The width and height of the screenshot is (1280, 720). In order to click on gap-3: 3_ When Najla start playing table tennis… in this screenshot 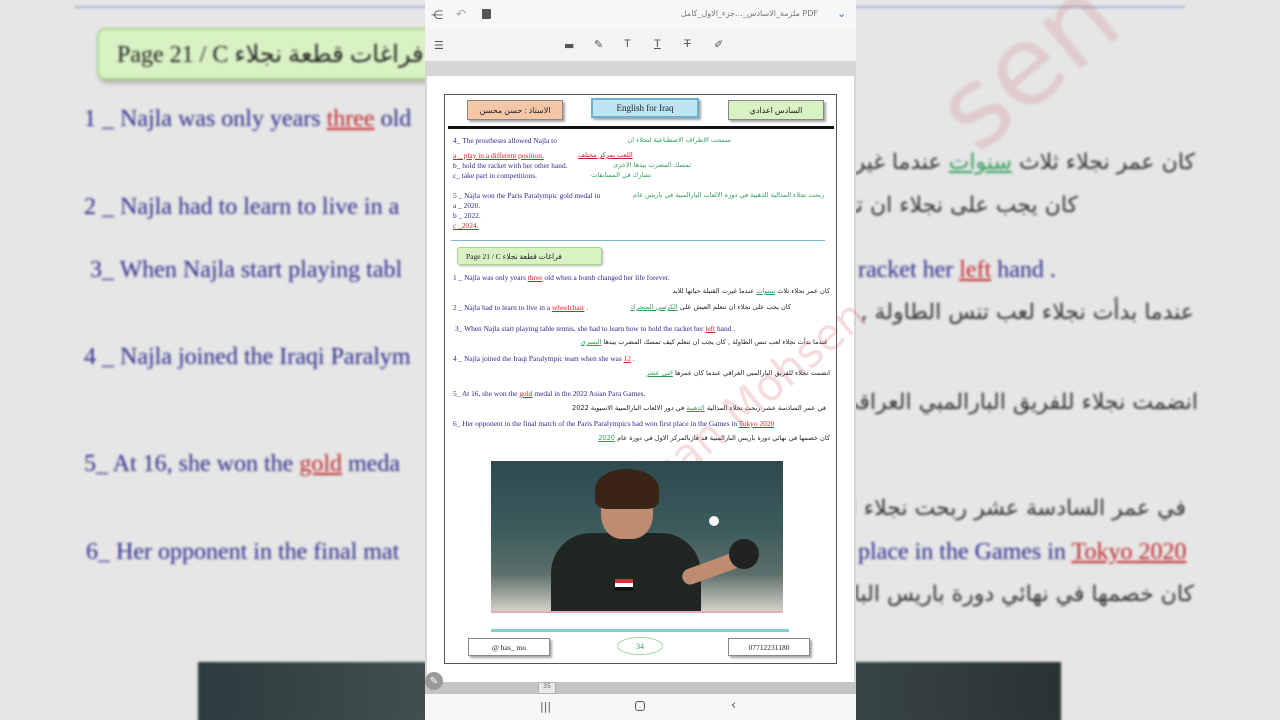, I will do `click(595, 328)`.